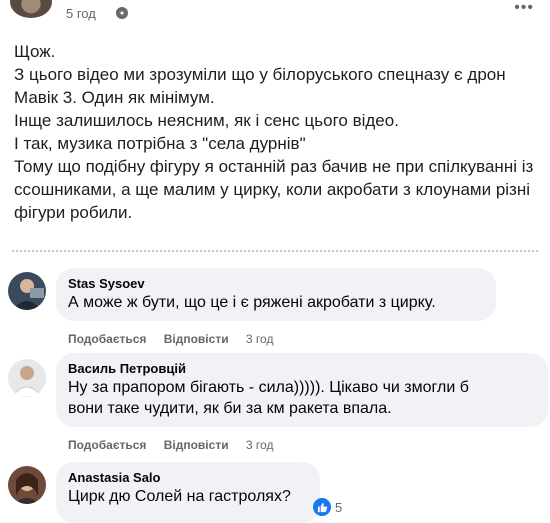 This screenshot has height=523, width=550. I want to click on commenter-name: Василь Петровцій, so click(302, 368).